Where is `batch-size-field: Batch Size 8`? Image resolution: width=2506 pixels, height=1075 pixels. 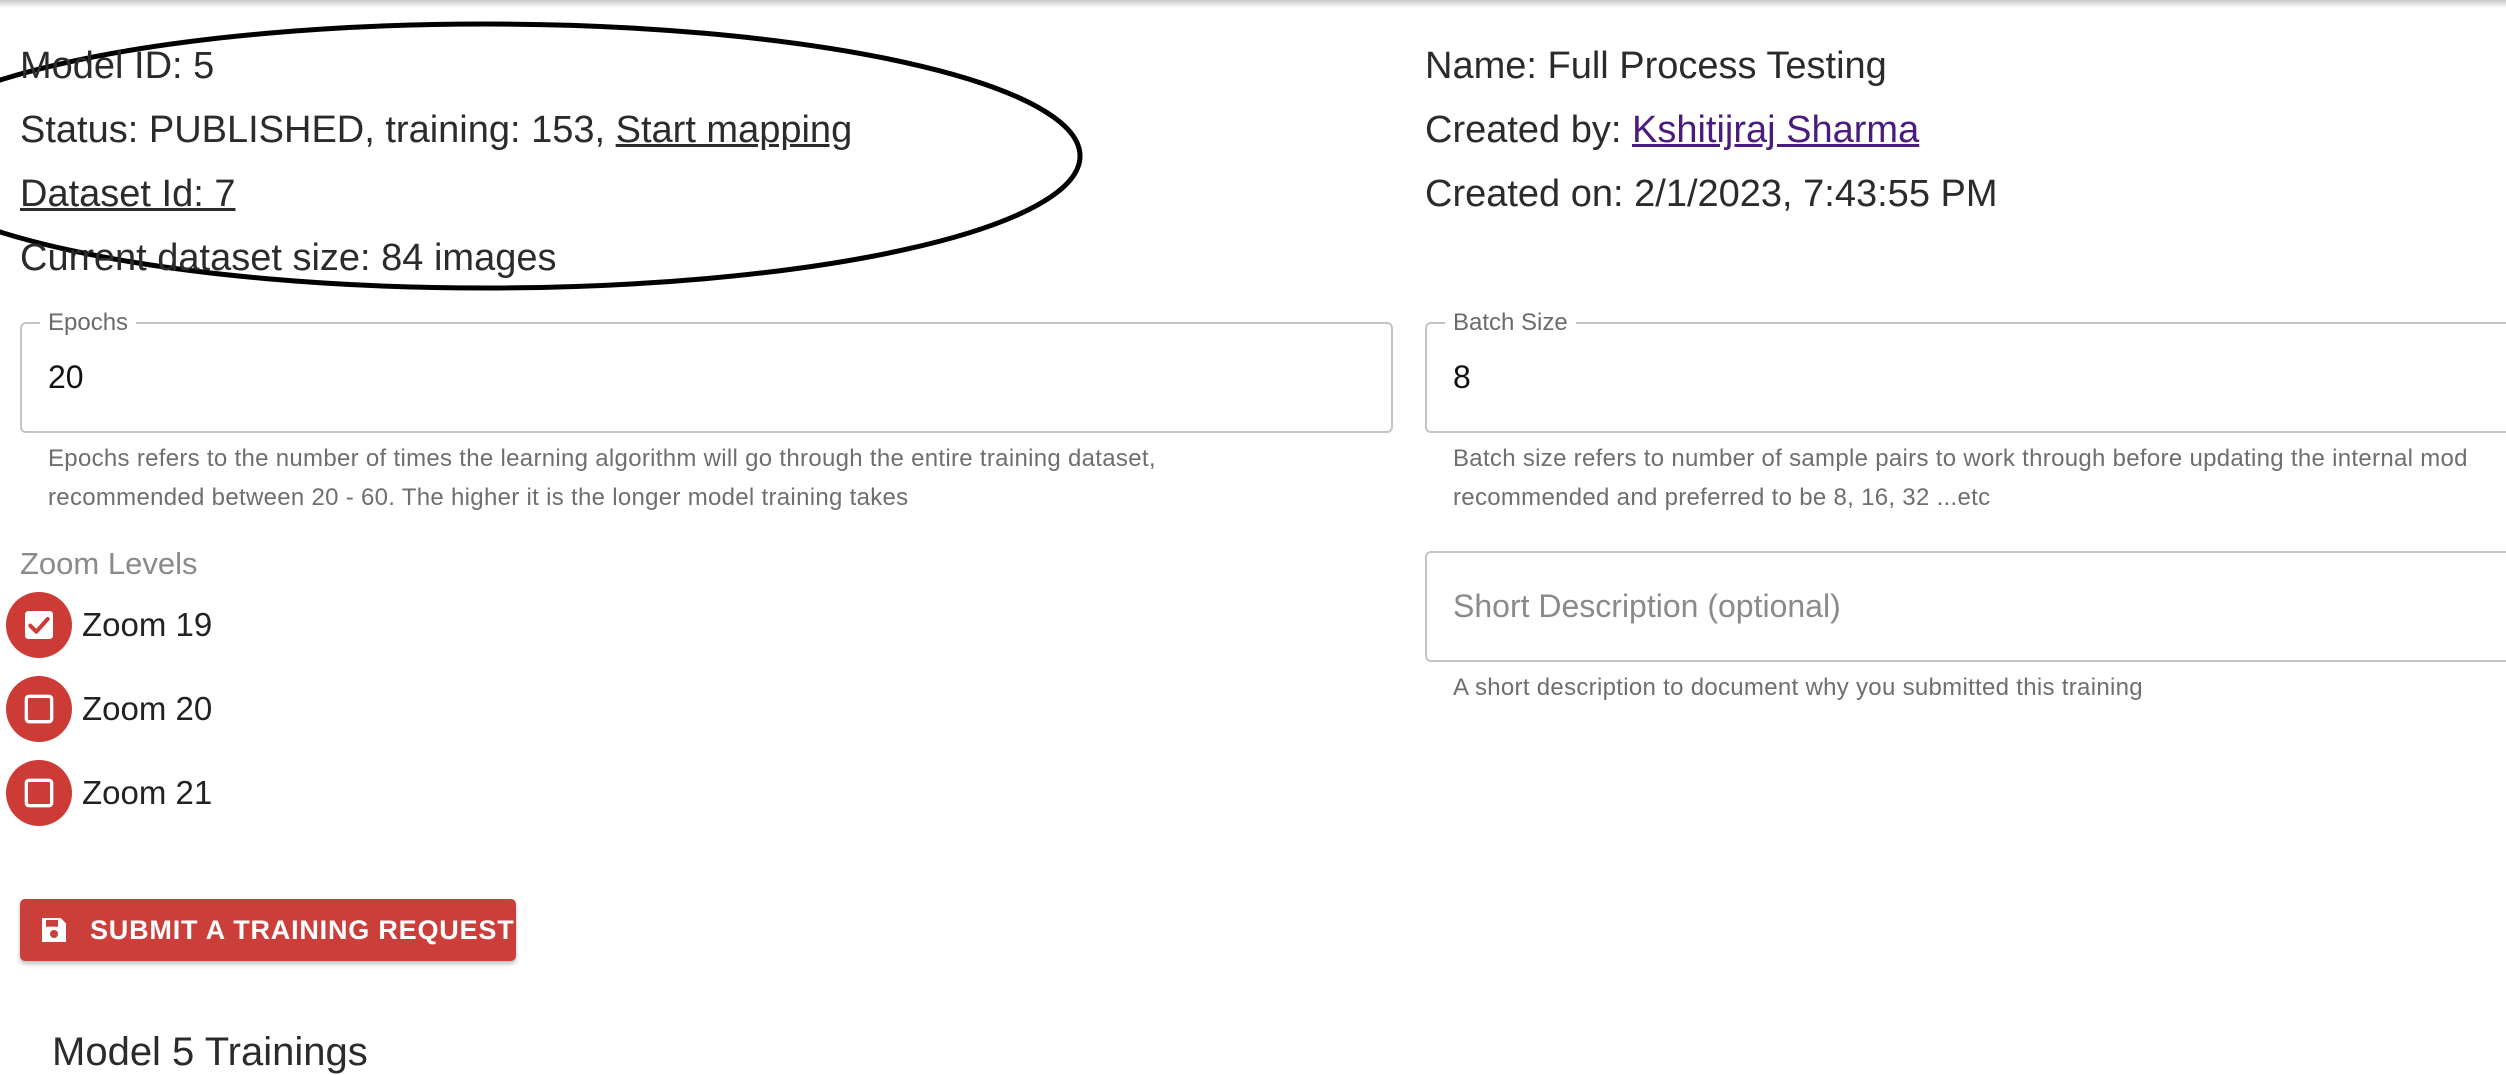
batch-size-field: Batch Size 8 is located at coordinates (1965, 371).